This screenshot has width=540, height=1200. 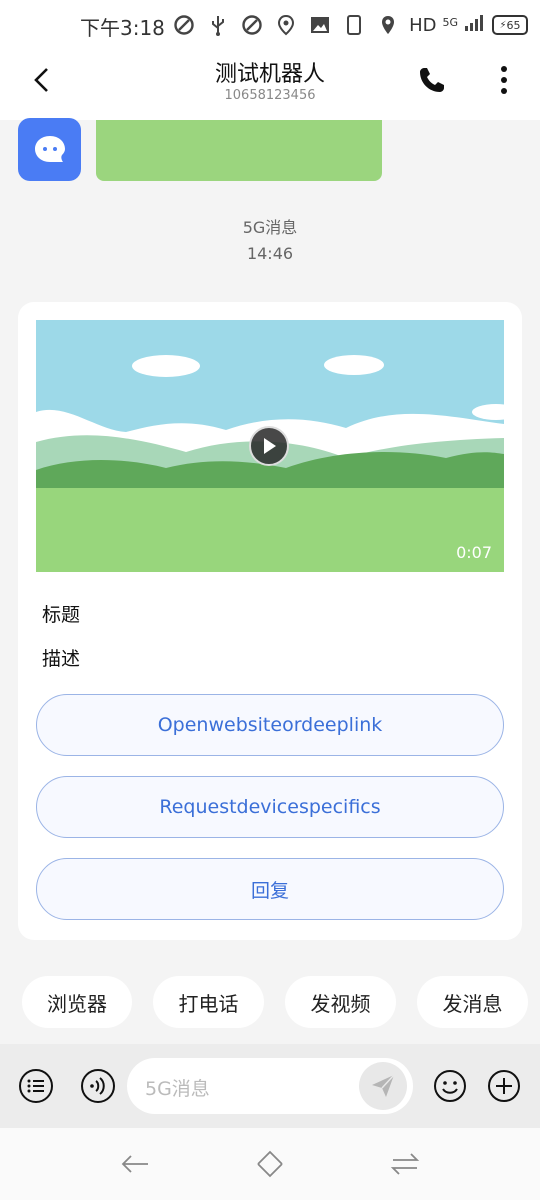 I want to click on nav-back-button, so click(x=135, y=1164).